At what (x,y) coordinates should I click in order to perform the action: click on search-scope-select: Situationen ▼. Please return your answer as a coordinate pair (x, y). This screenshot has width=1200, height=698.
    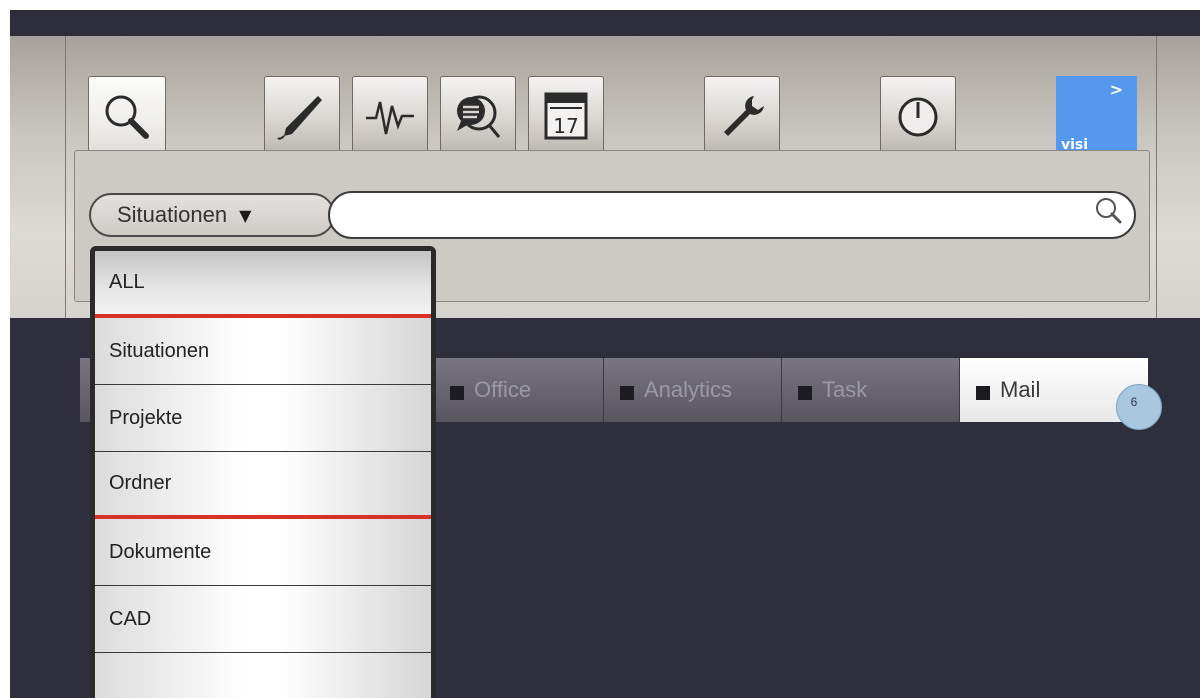
    Looking at the image, I should click on (212, 215).